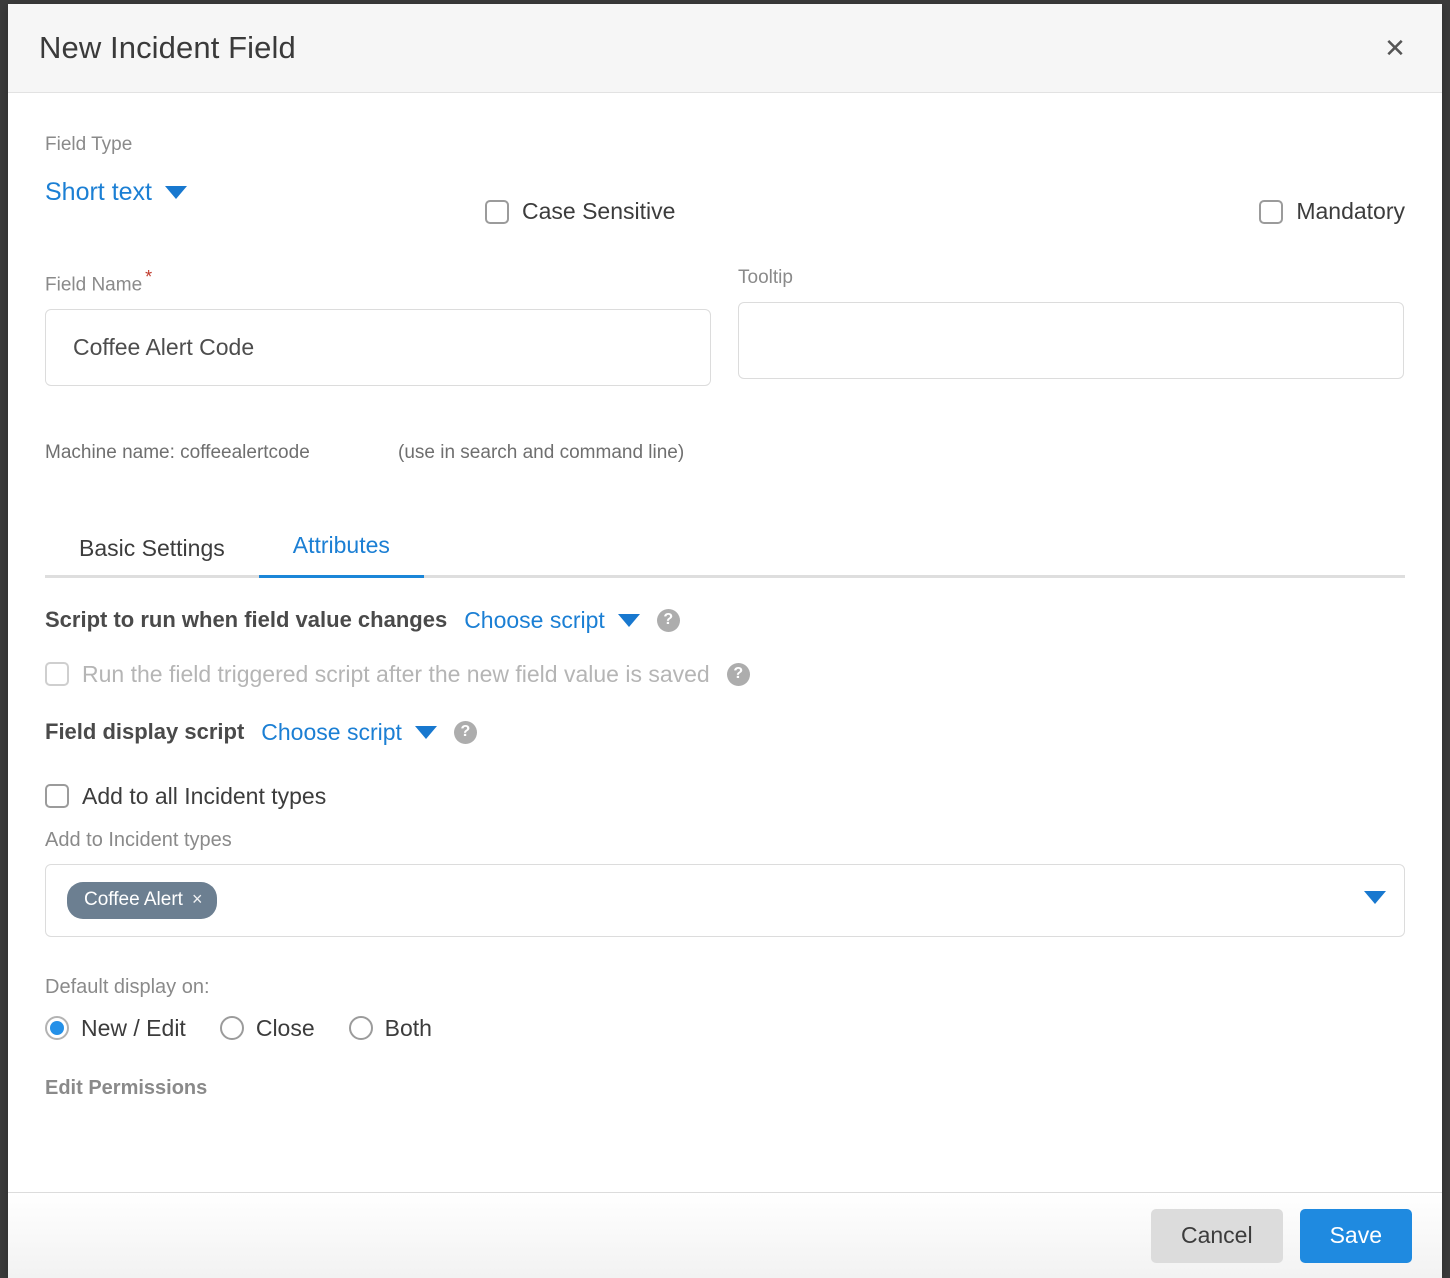 The image size is (1450, 1278). I want to click on chip-coffee-alert: Coffee Alert ×, so click(142, 900).